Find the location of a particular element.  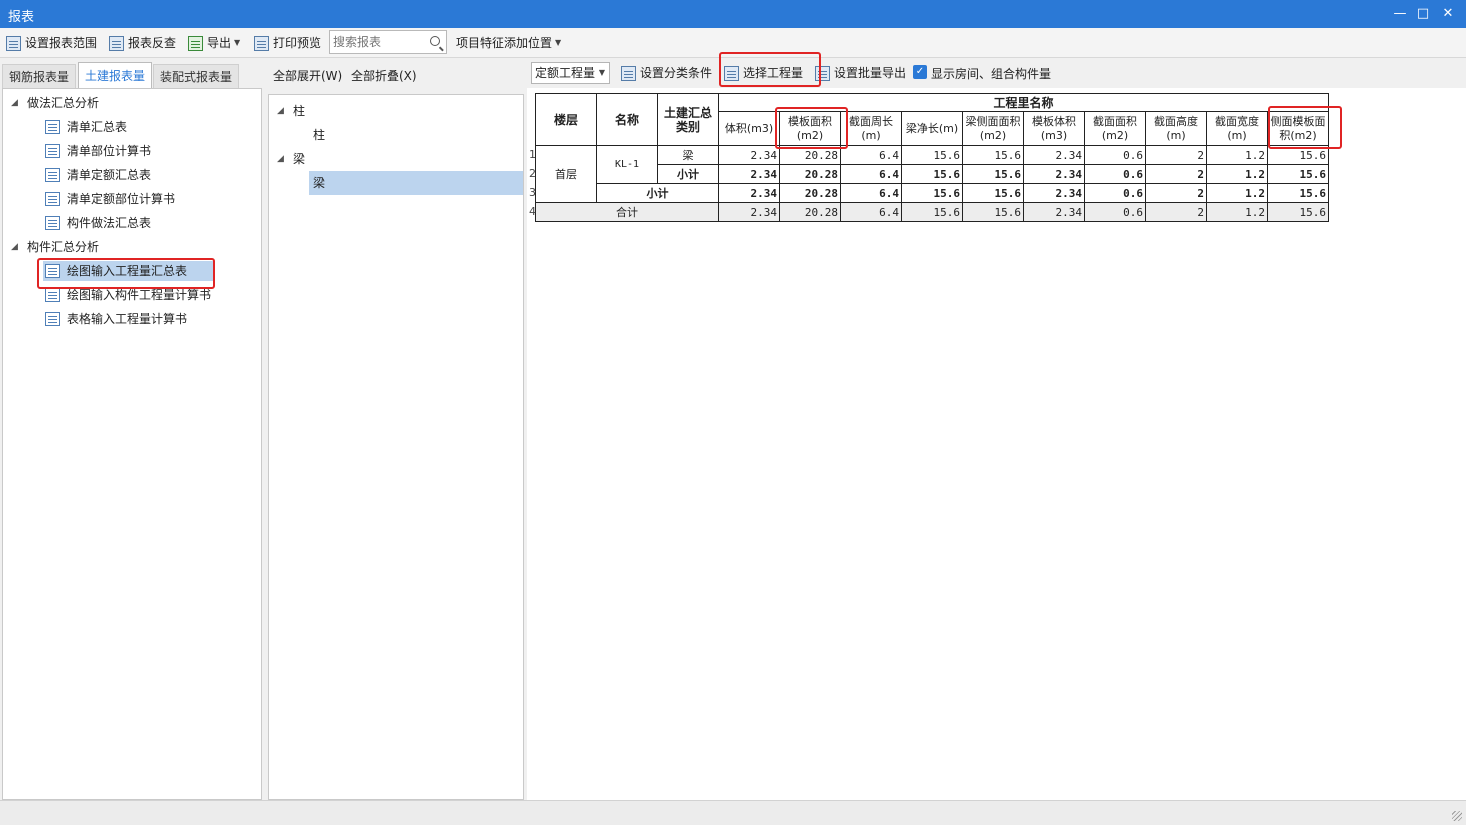

tree-item-drawing-input-summary: 绘图输入工程量汇总表 is located at coordinates (129, 271).